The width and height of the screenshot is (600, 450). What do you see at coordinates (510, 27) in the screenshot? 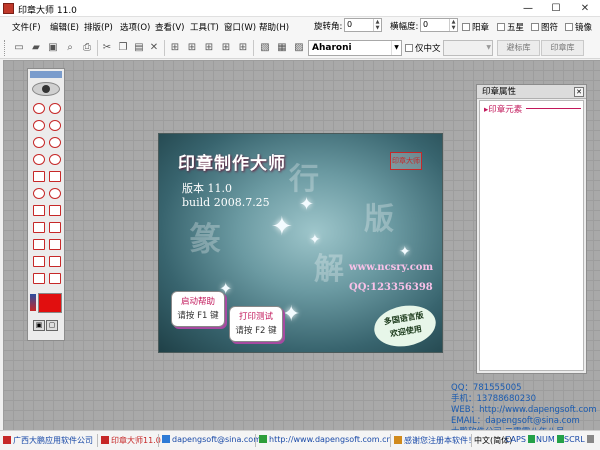
I see `checkbox-star: 五星` at bounding box center [510, 27].